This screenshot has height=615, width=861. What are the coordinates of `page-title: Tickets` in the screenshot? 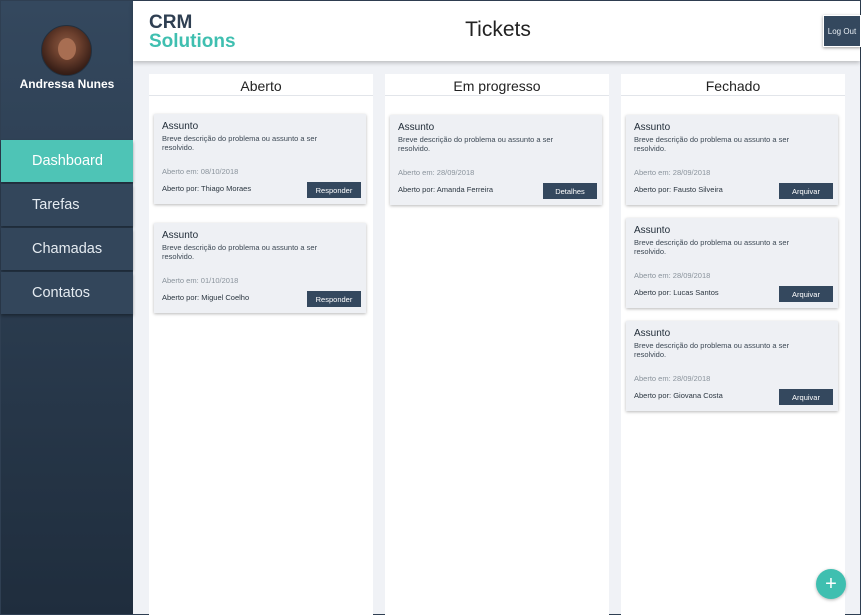 It's located at (498, 29).